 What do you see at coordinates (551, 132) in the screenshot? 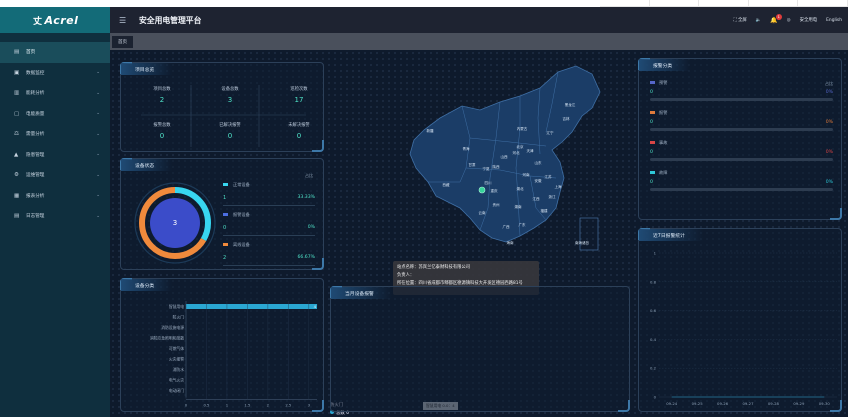
I see `province-label: 辽宁` at bounding box center [551, 132].